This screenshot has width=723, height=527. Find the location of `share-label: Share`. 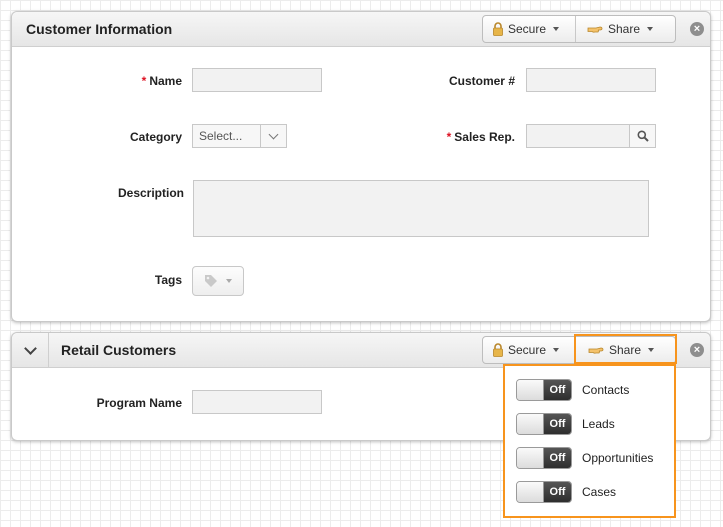

share-label: Share is located at coordinates (624, 29).